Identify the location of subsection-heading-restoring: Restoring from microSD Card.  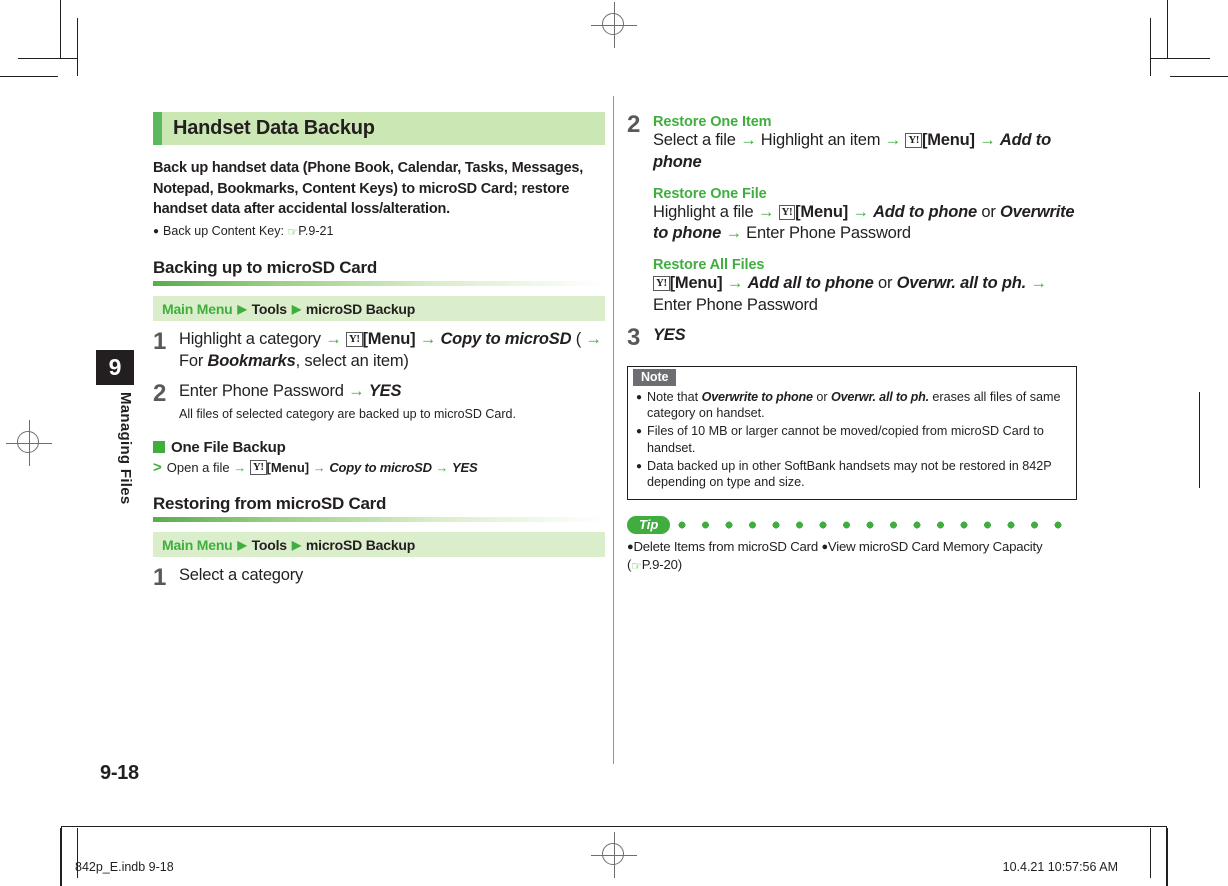
(270, 504).